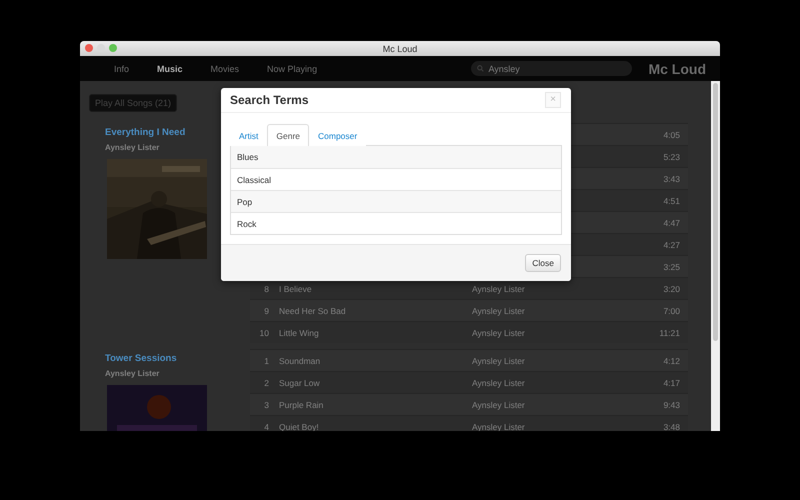  I want to click on search-field: Aynsley, so click(551, 68).